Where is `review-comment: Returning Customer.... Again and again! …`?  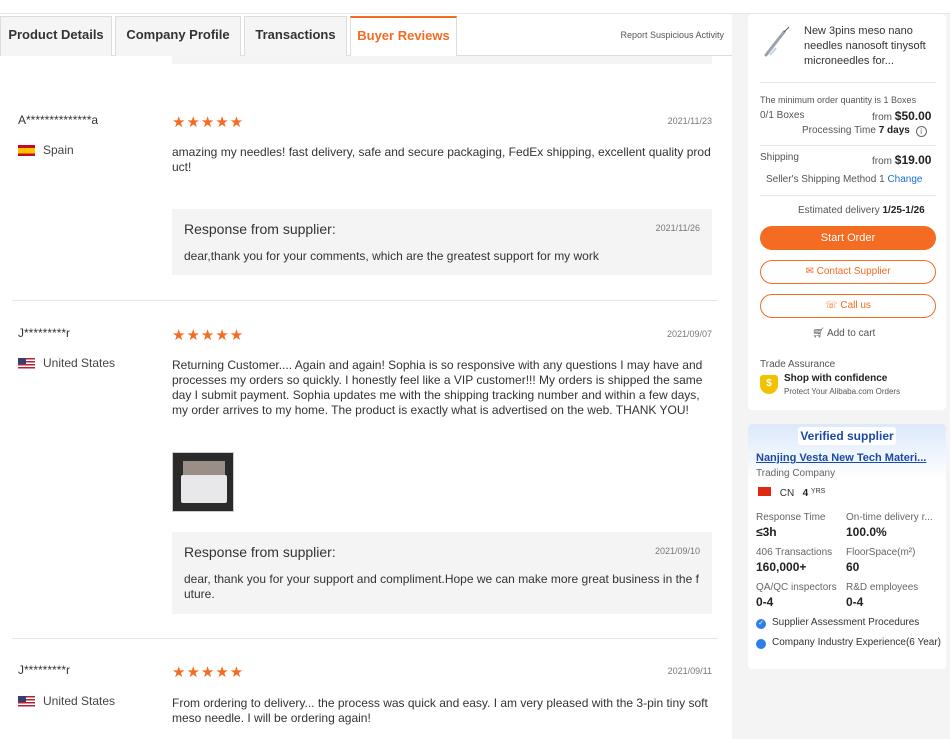 review-comment: Returning Customer.... Again and again! … is located at coordinates (437, 387).